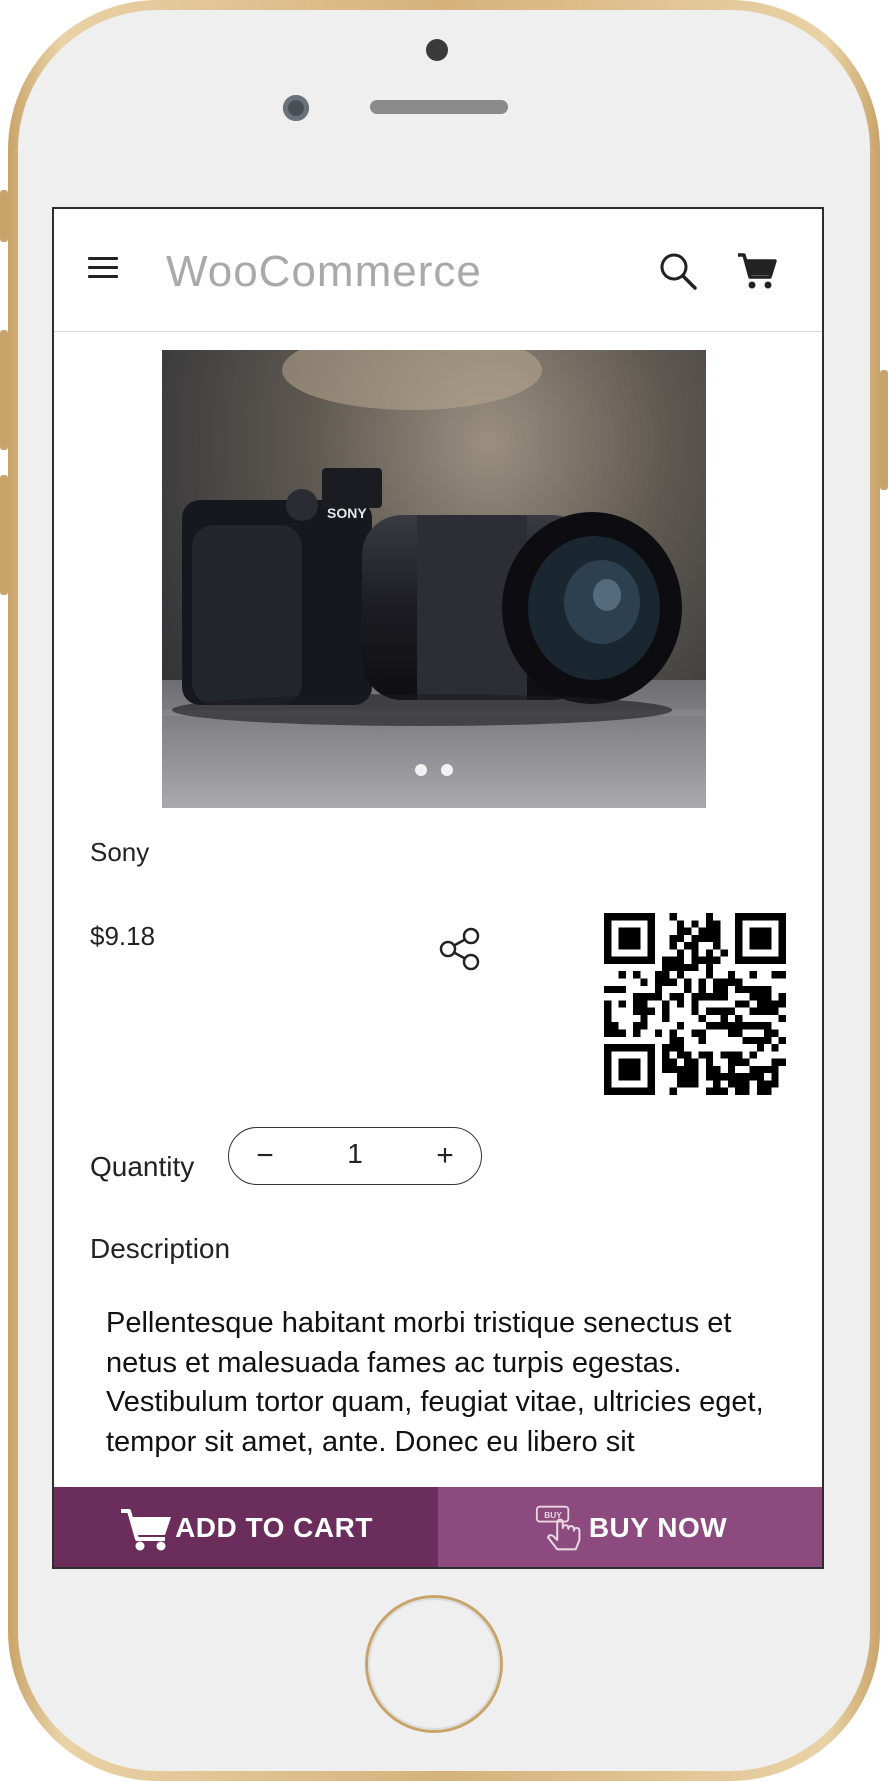  I want to click on buy-now-label: BUY NOW, so click(658, 1527).